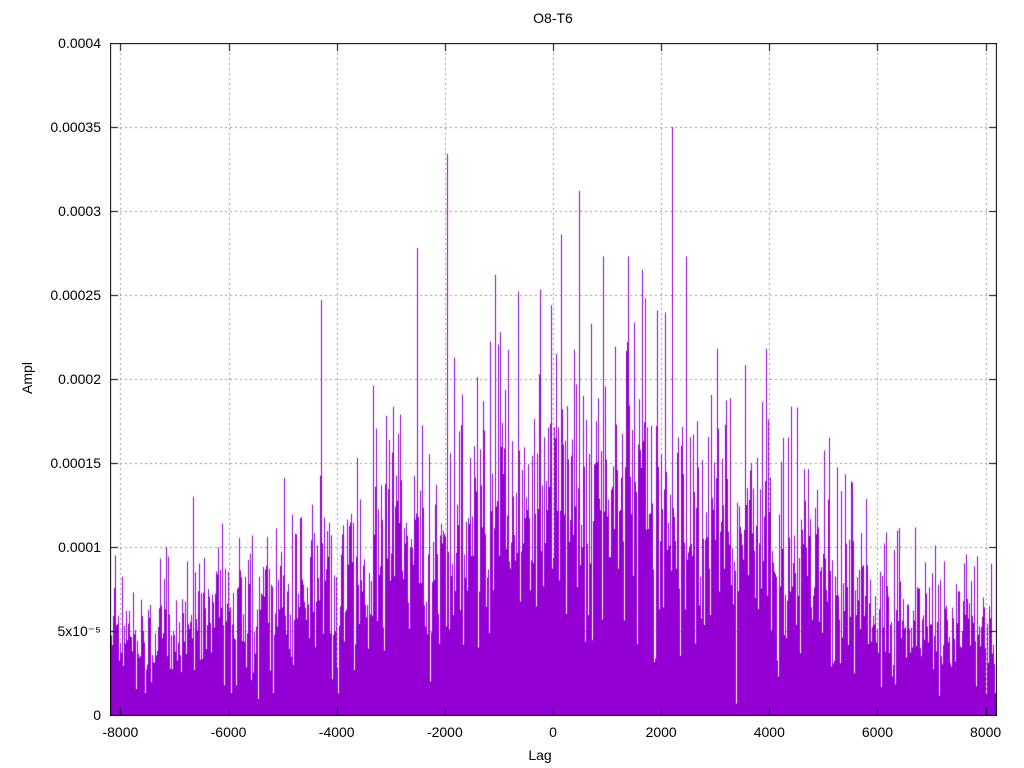 This screenshot has width=1024, height=768. What do you see at coordinates (228, 732) in the screenshot?
I see `x-tick-label: -6000` at bounding box center [228, 732].